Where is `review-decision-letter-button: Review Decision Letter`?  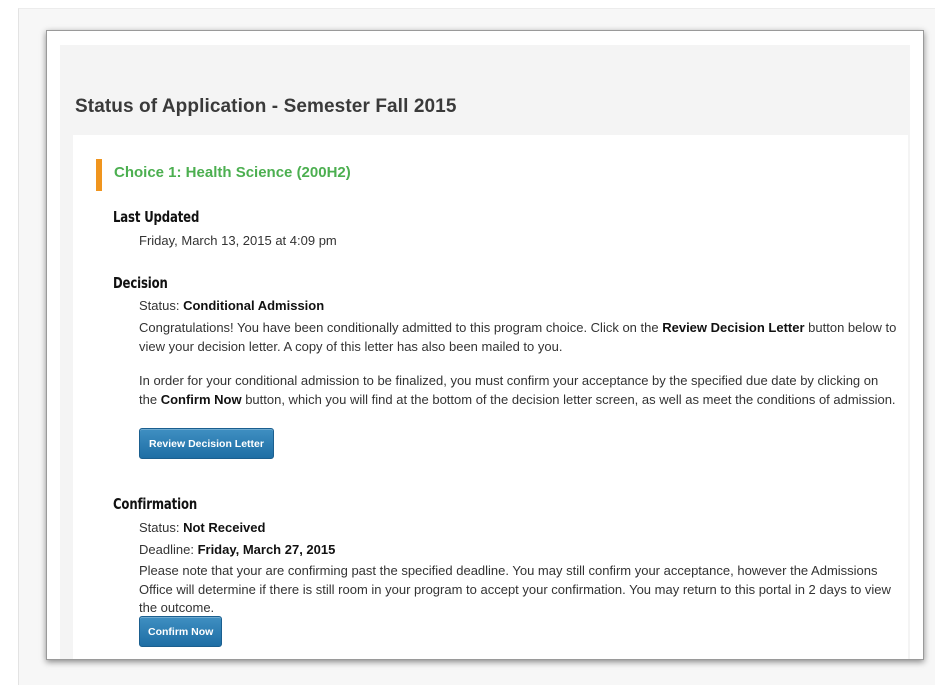 review-decision-letter-button: Review Decision Letter is located at coordinates (206, 443).